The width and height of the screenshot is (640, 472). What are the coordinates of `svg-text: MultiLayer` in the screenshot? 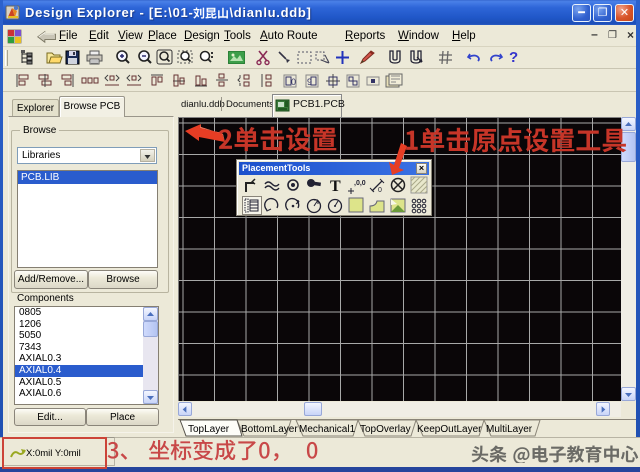 It's located at (509, 429).